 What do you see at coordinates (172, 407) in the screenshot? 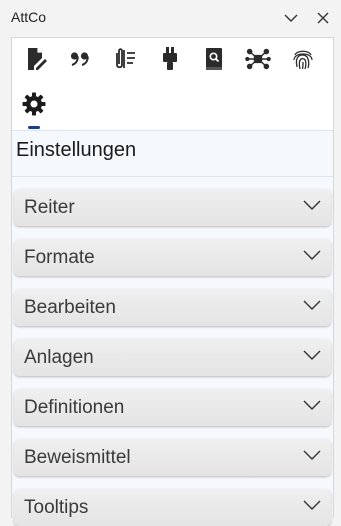
I see `accordion-definitionen: Definitionen` at bounding box center [172, 407].